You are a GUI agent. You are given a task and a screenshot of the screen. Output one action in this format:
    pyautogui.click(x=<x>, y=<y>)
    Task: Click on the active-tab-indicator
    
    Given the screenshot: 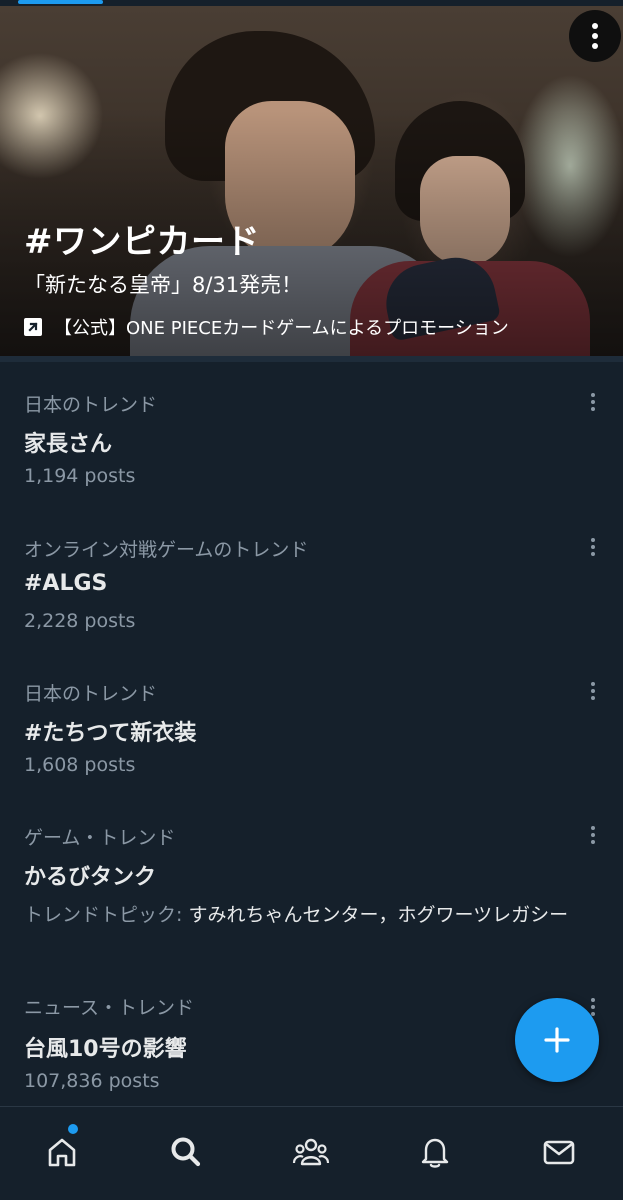 What is the action you would take?
    pyautogui.click(x=60, y=2)
    